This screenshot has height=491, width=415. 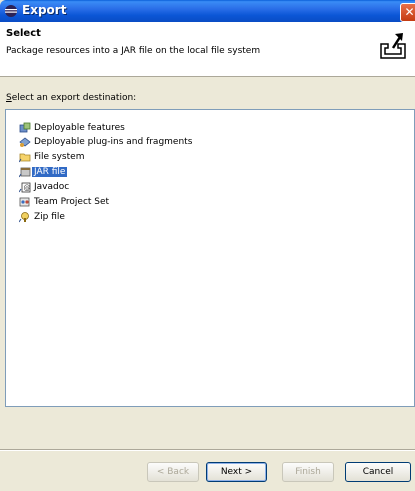 What do you see at coordinates (25, 172) in the screenshot?
I see `jar-icon` at bounding box center [25, 172].